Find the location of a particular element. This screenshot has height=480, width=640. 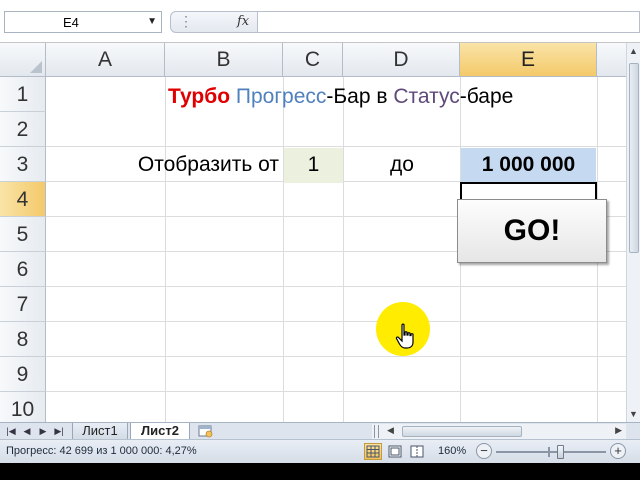

zoom-in-button: + is located at coordinates (618, 451).